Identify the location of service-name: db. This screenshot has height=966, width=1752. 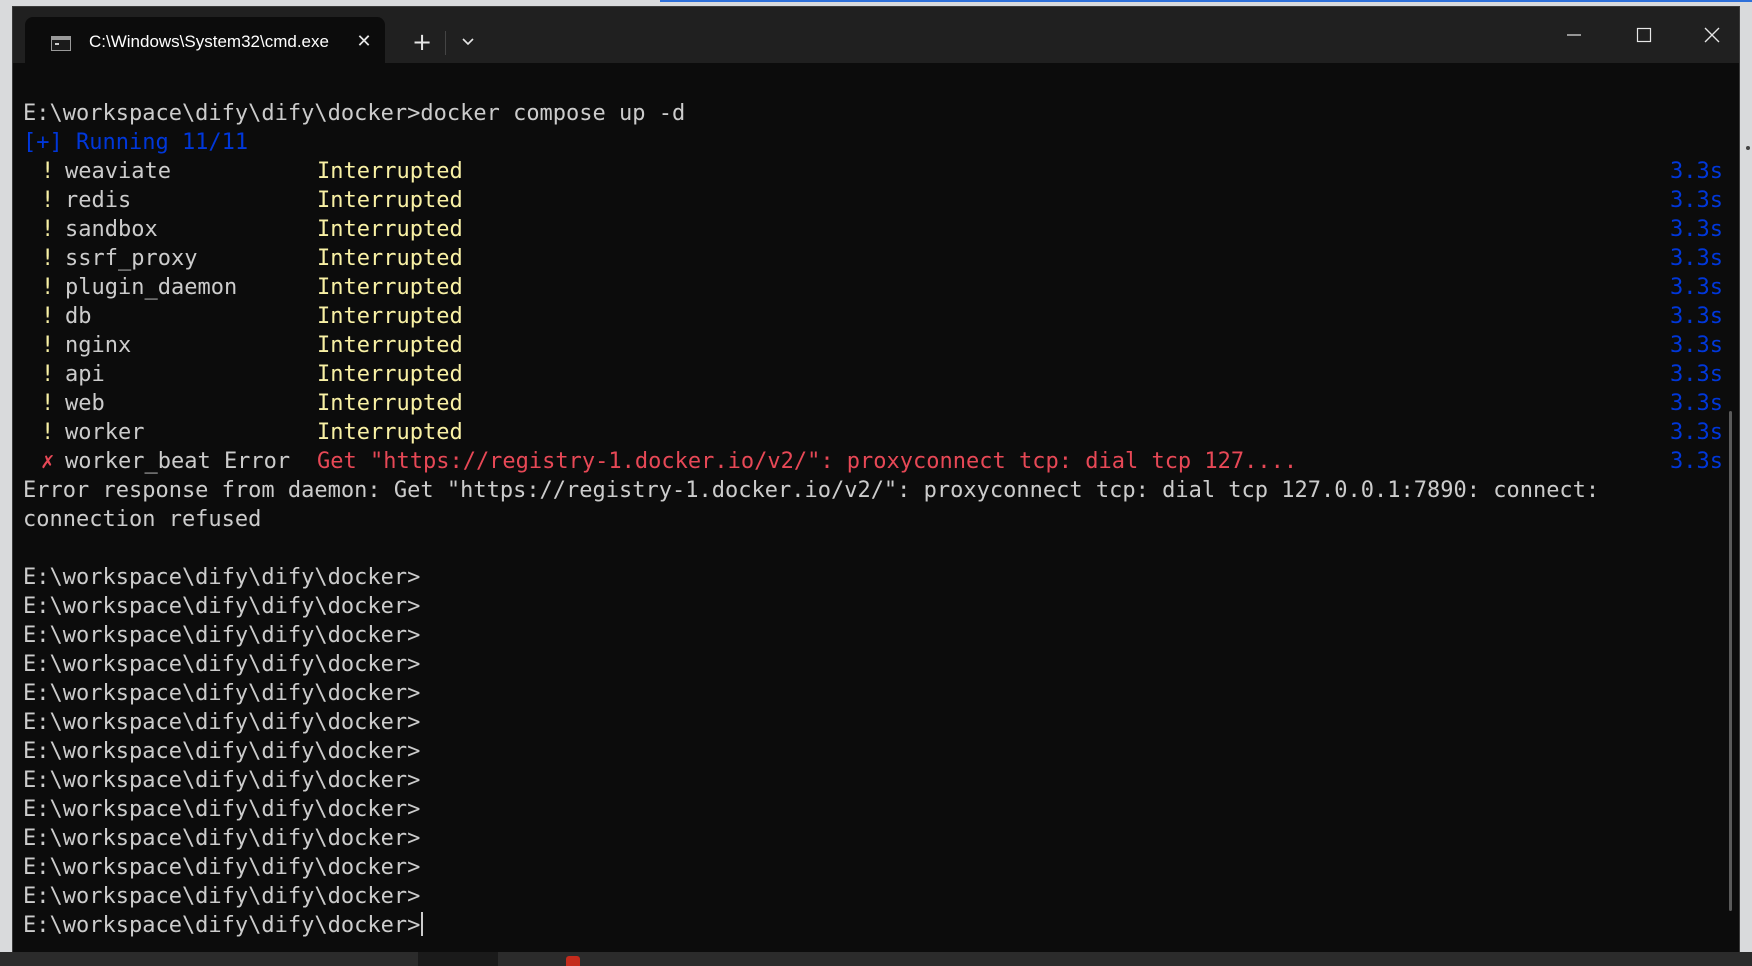
(78, 316).